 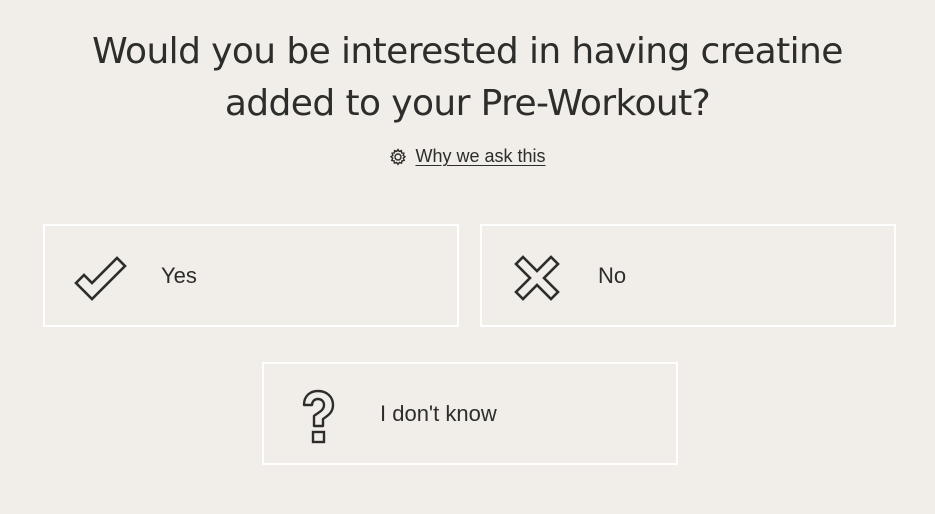 What do you see at coordinates (398, 156) in the screenshot?
I see `gear-icon` at bounding box center [398, 156].